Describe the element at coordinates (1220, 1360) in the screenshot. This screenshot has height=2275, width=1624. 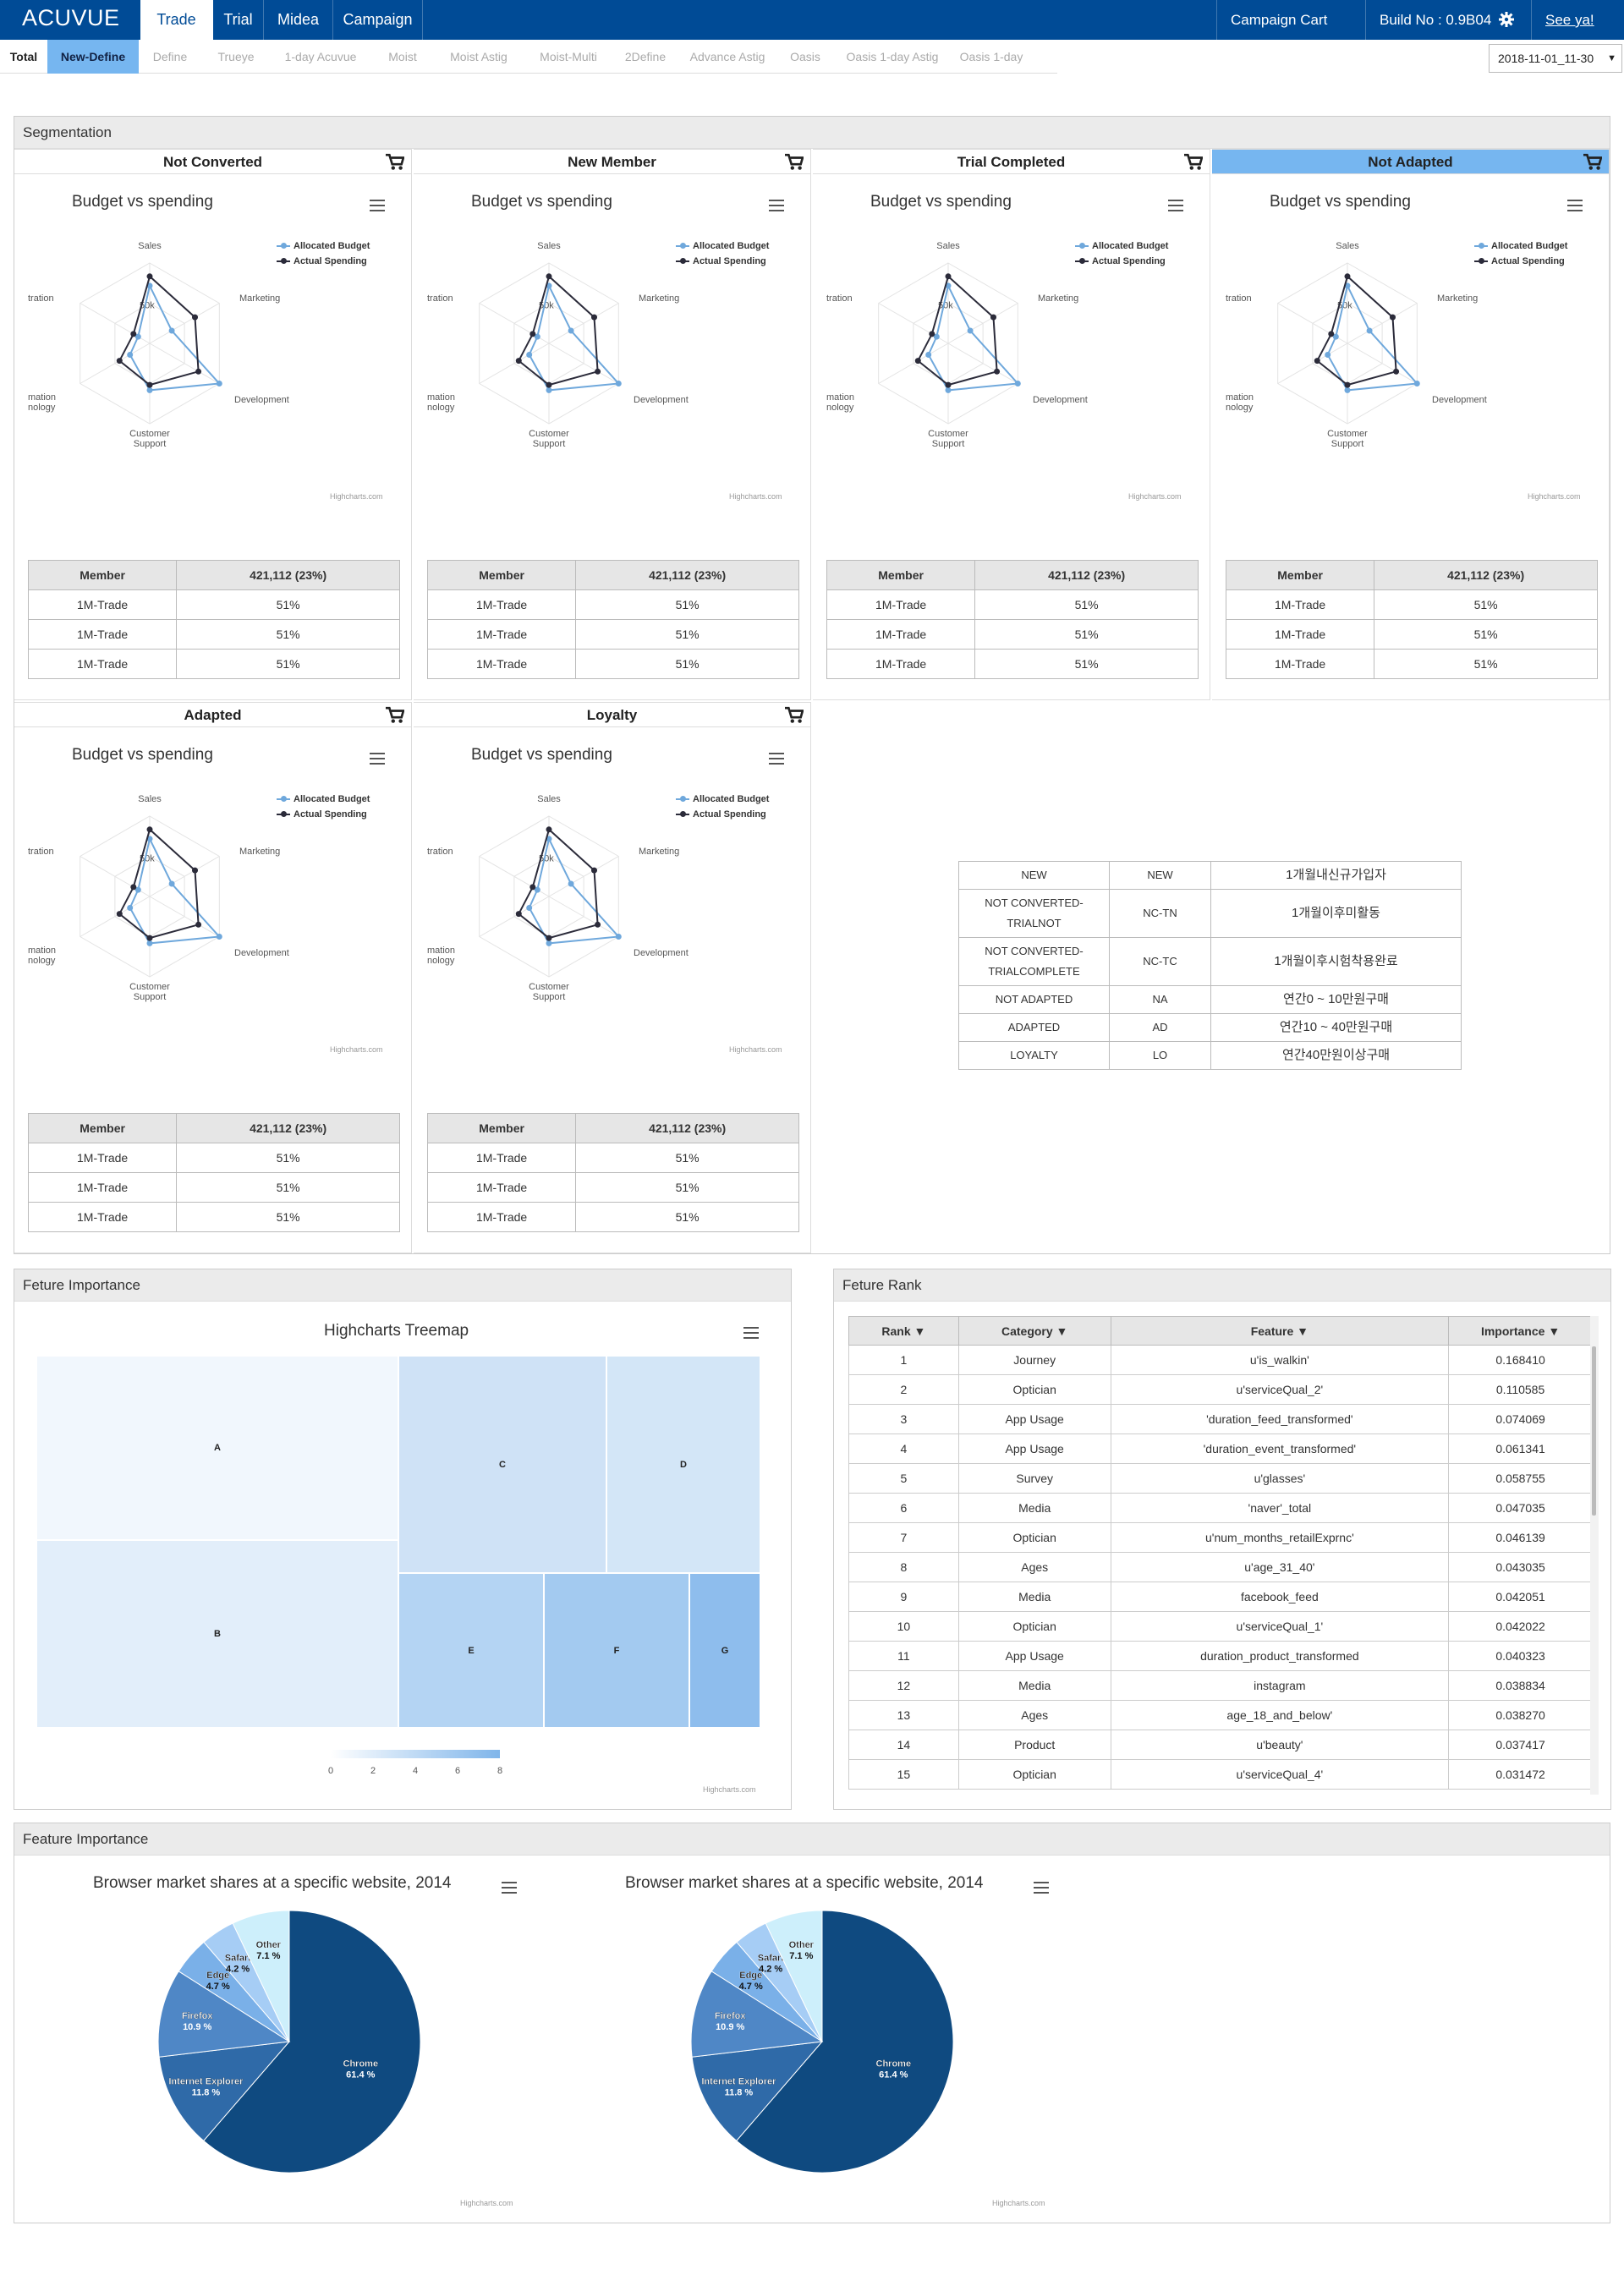
I see `table-row: 1 Journey u'is_walkin' 0.168410` at that location.